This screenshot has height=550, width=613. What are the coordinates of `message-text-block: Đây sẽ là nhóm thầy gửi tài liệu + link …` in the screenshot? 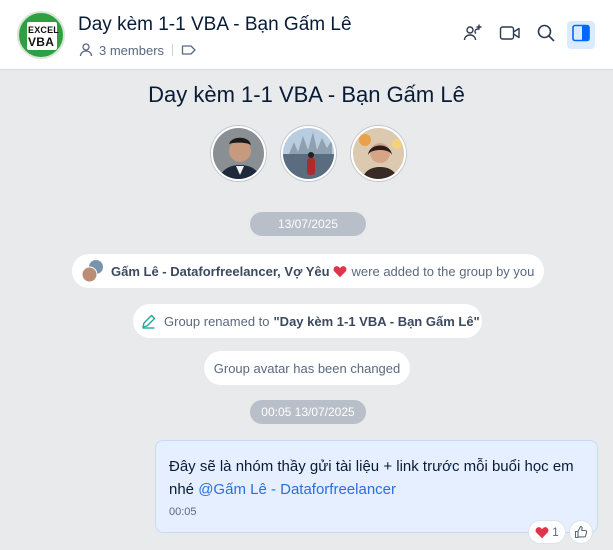 It's located at (377, 478).